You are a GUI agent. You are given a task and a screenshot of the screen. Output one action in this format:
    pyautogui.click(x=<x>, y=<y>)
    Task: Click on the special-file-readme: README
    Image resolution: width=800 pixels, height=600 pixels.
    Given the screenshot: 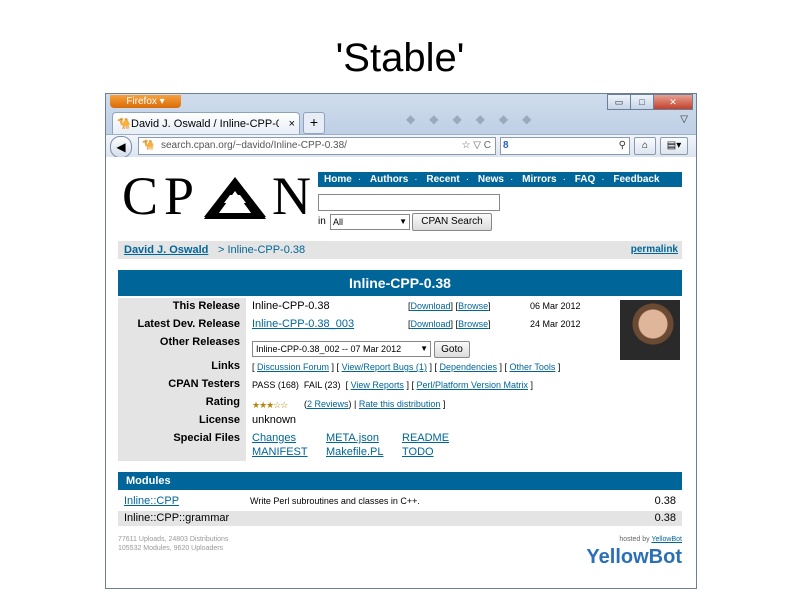 What is the action you would take?
    pyautogui.click(x=425, y=438)
    